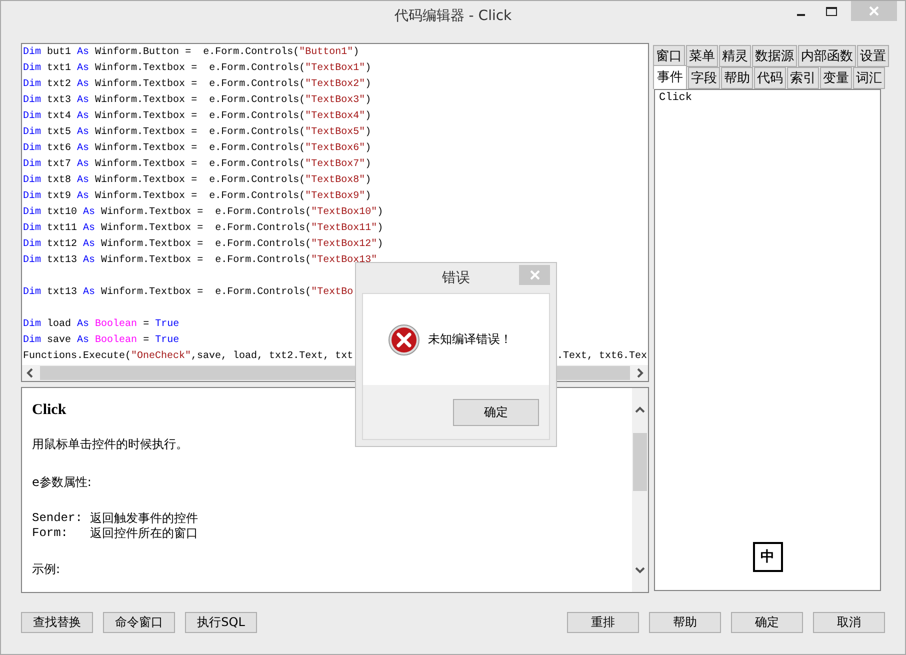 This screenshot has width=906, height=655. I want to click on help-text: 示例:, so click(46, 569).